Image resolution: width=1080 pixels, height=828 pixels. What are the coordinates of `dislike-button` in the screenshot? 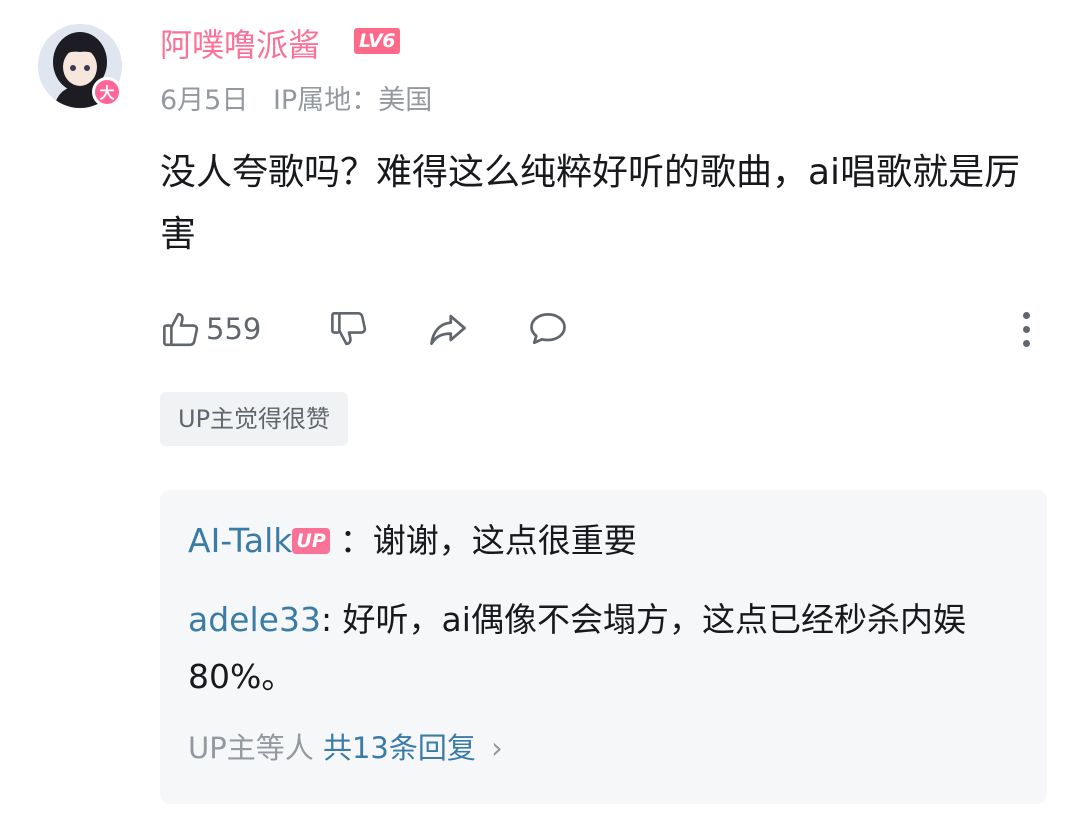 It's located at (349, 329).